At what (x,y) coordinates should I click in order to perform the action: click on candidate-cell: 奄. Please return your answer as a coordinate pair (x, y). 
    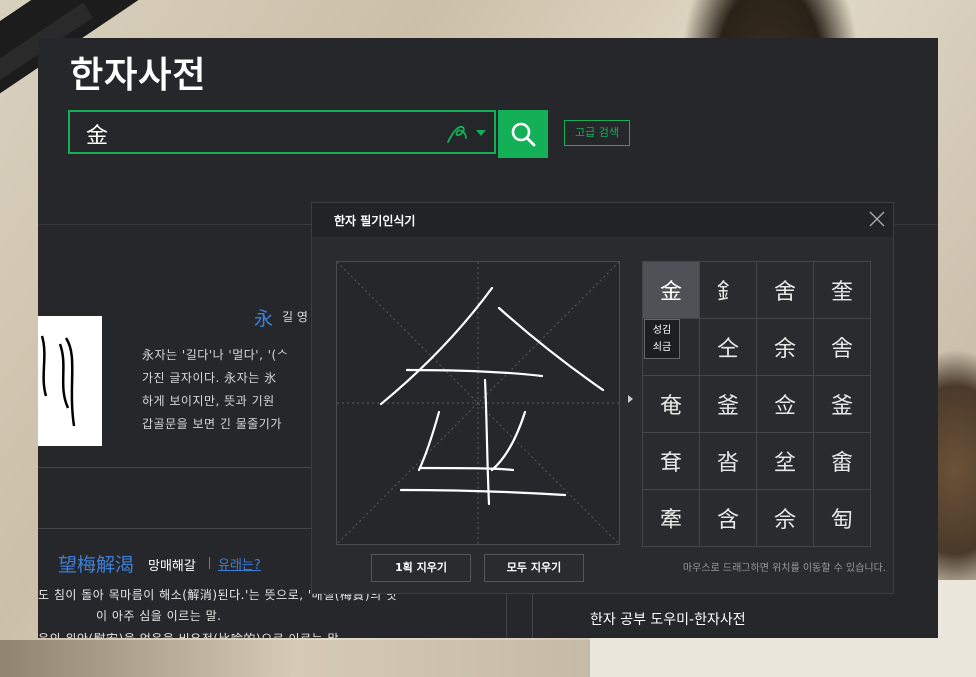
    Looking at the image, I should click on (671, 404).